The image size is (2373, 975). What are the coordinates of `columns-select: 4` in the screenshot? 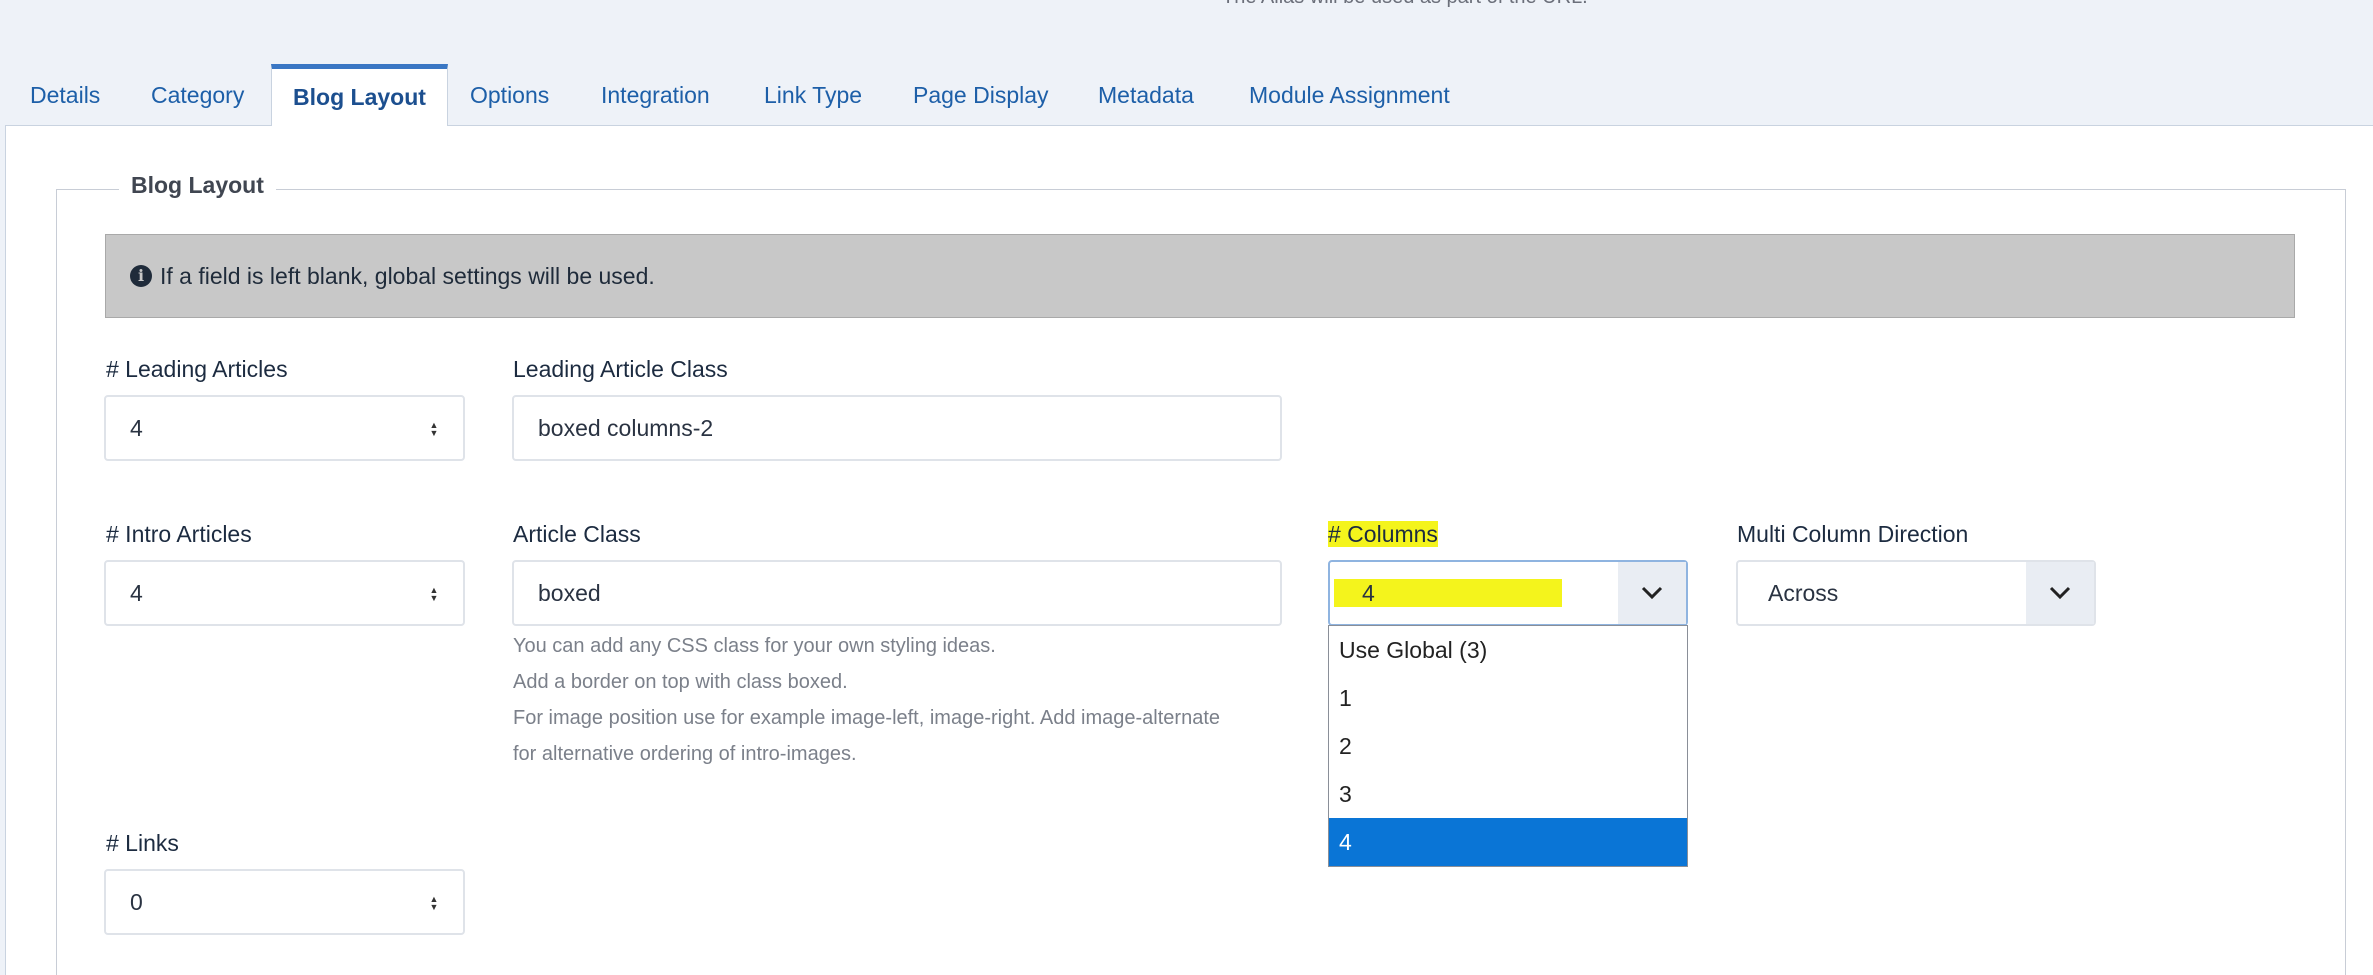 It's located at (1508, 593).